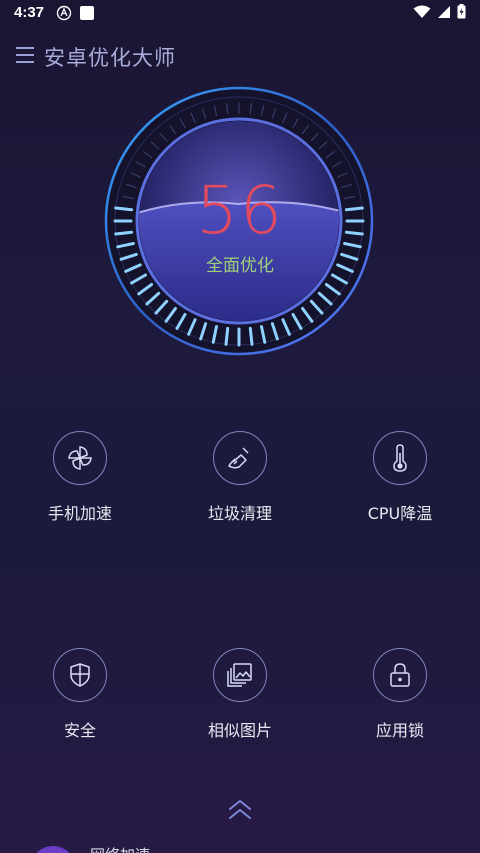 This screenshot has width=480, height=853. Describe the element at coordinates (110, 58) in the screenshot. I see `page-title: 安卓优化大师` at that location.